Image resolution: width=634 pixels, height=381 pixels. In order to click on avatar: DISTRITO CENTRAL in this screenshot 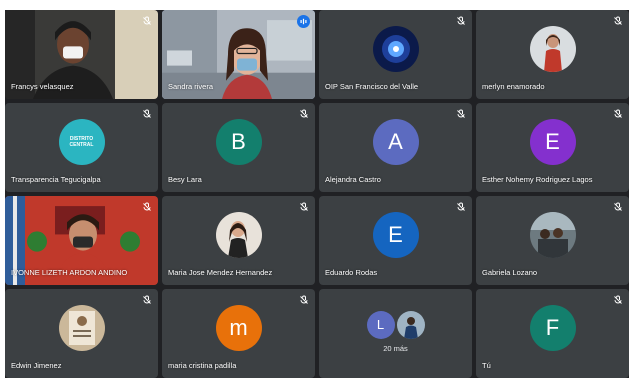, I will do `click(81, 142)`.